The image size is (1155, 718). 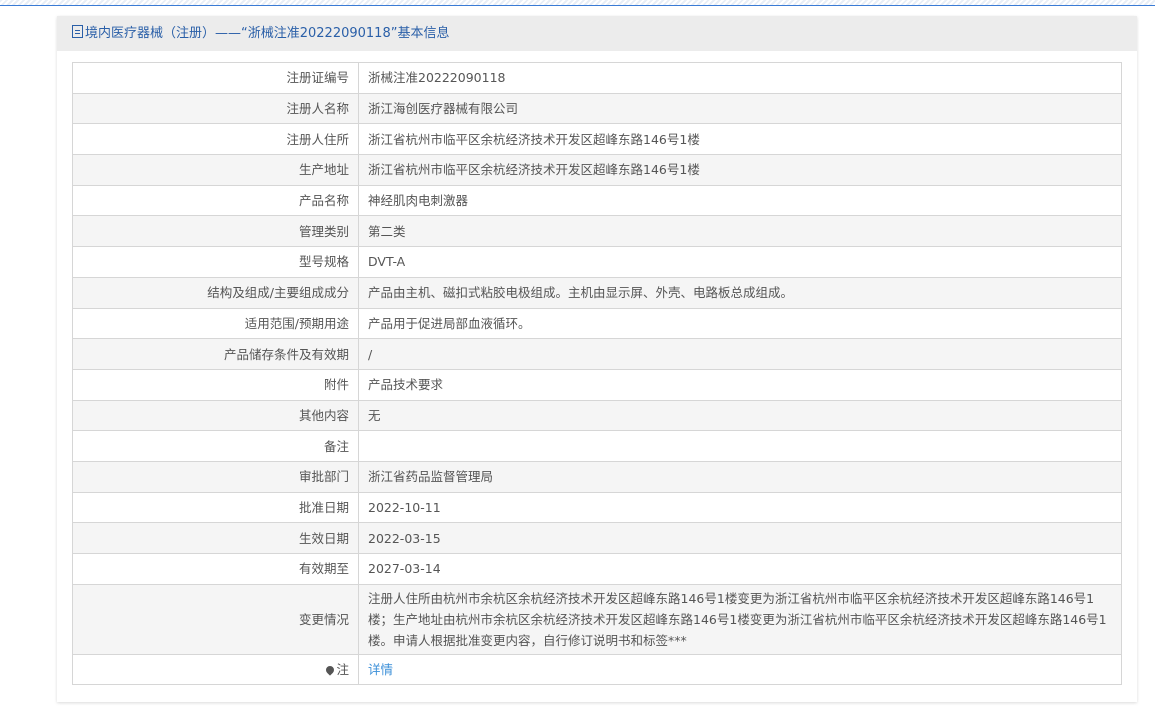 I want to click on table-row: 审批部门 浙江省药品监督管理局, so click(x=597, y=476).